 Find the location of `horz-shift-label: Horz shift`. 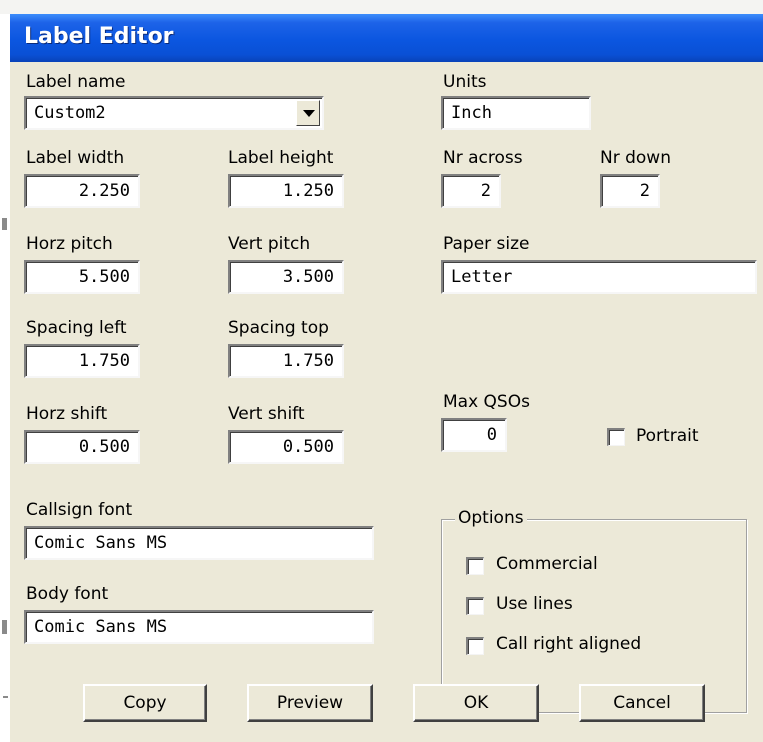

horz-shift-label: Horz shift is located at coordinates (67, 414).